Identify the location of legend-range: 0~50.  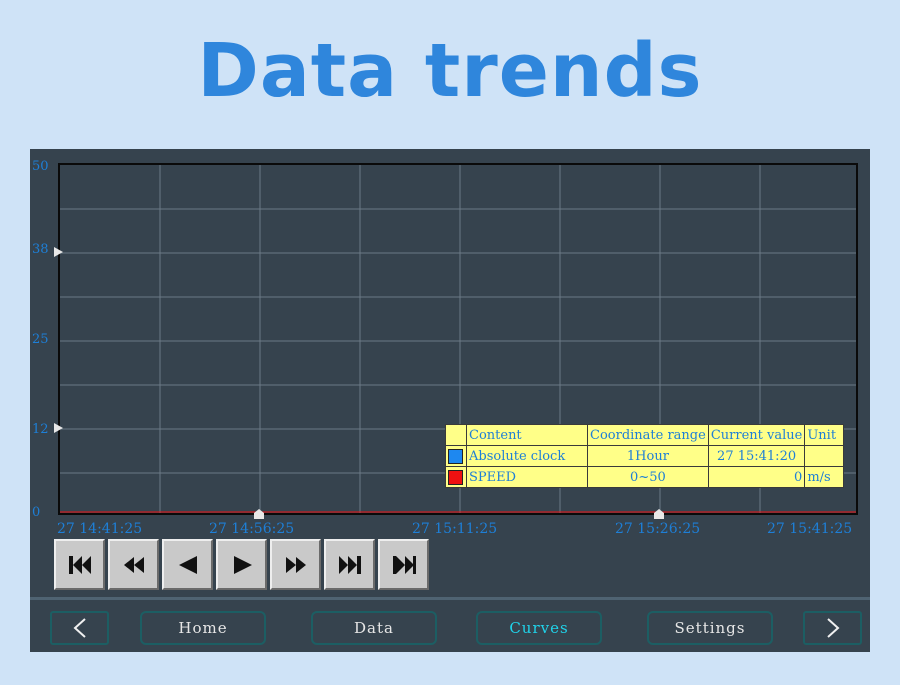
(648, 477).